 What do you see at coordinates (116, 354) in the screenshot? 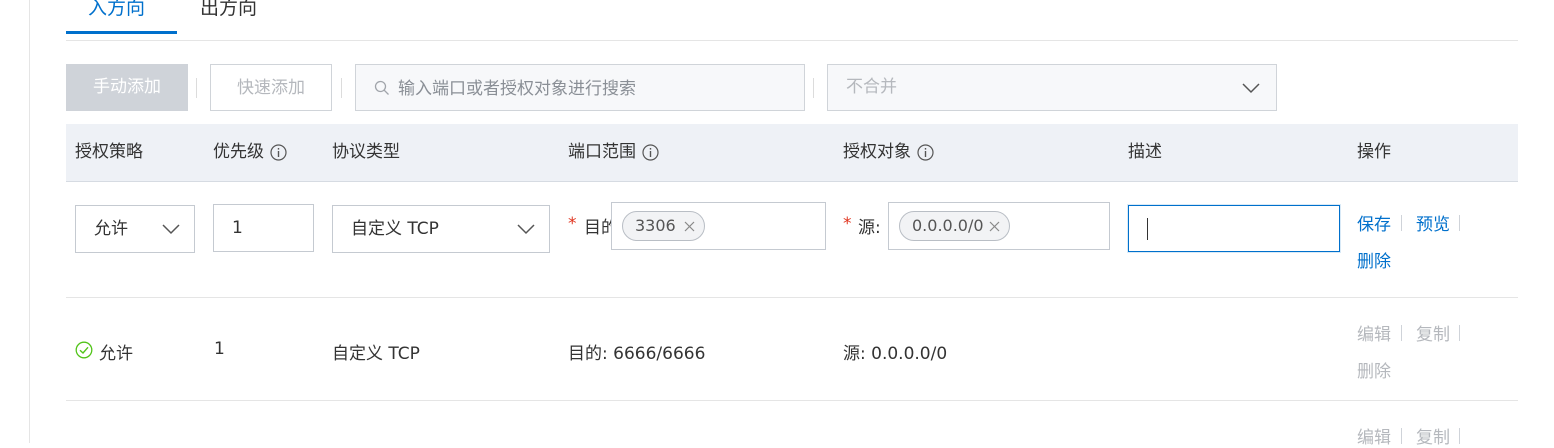
I see `row-policy: 允许` at bounding box center [116, 354].